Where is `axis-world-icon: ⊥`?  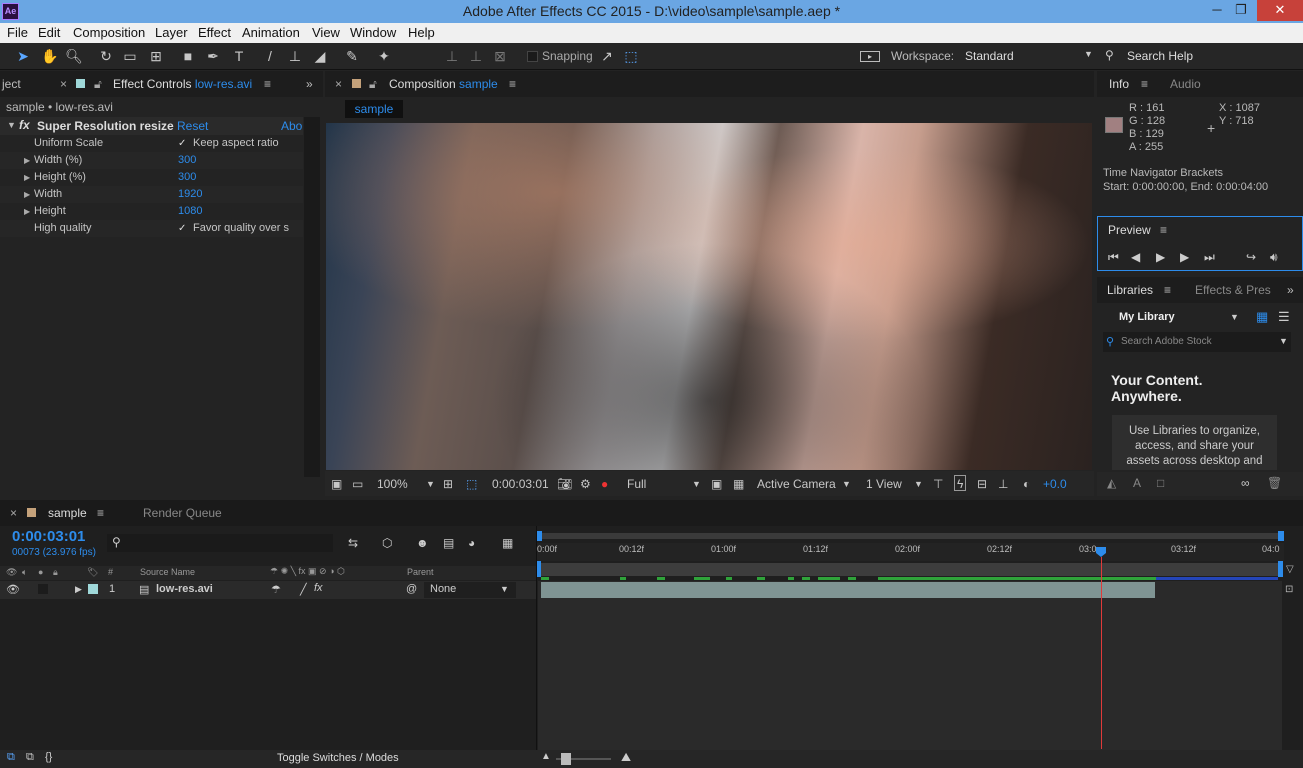
axis-world-icon: ⊥ is located at coordinates (476, 56).